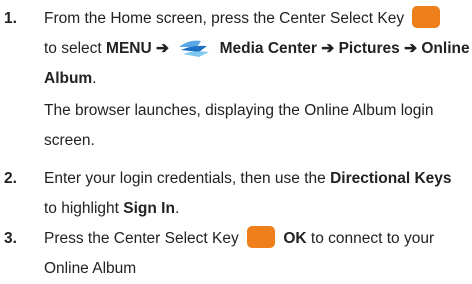 The width and height of the screenshot is (472, 284). Describe the element at coordinates (129, 48) in the screenshot. I see `menu-label: MENU` at that location.